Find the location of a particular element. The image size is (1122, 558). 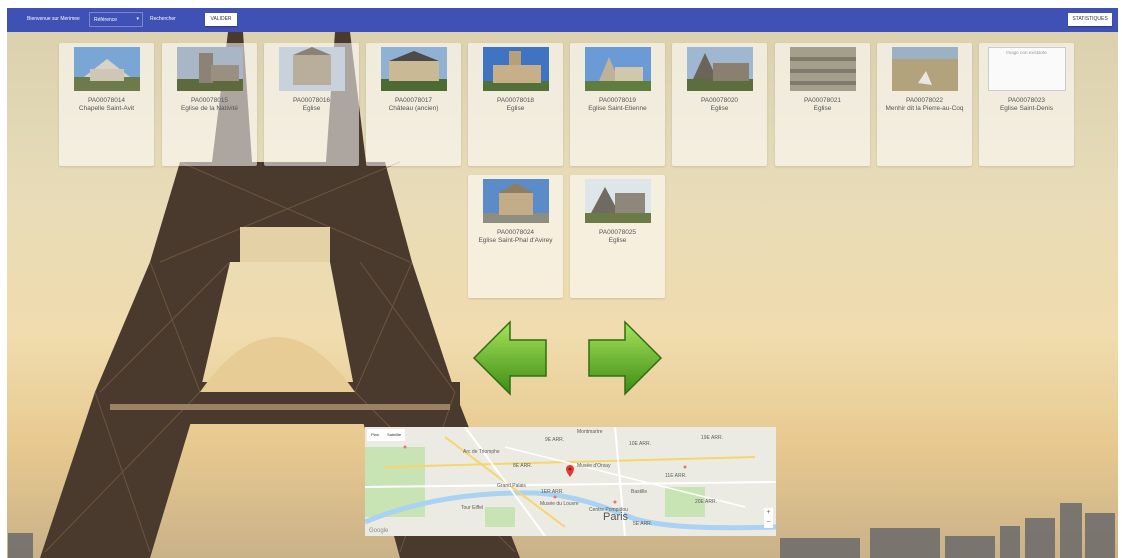

monument-card: PA00078020 Eglise is located at coordinates (719, 104).